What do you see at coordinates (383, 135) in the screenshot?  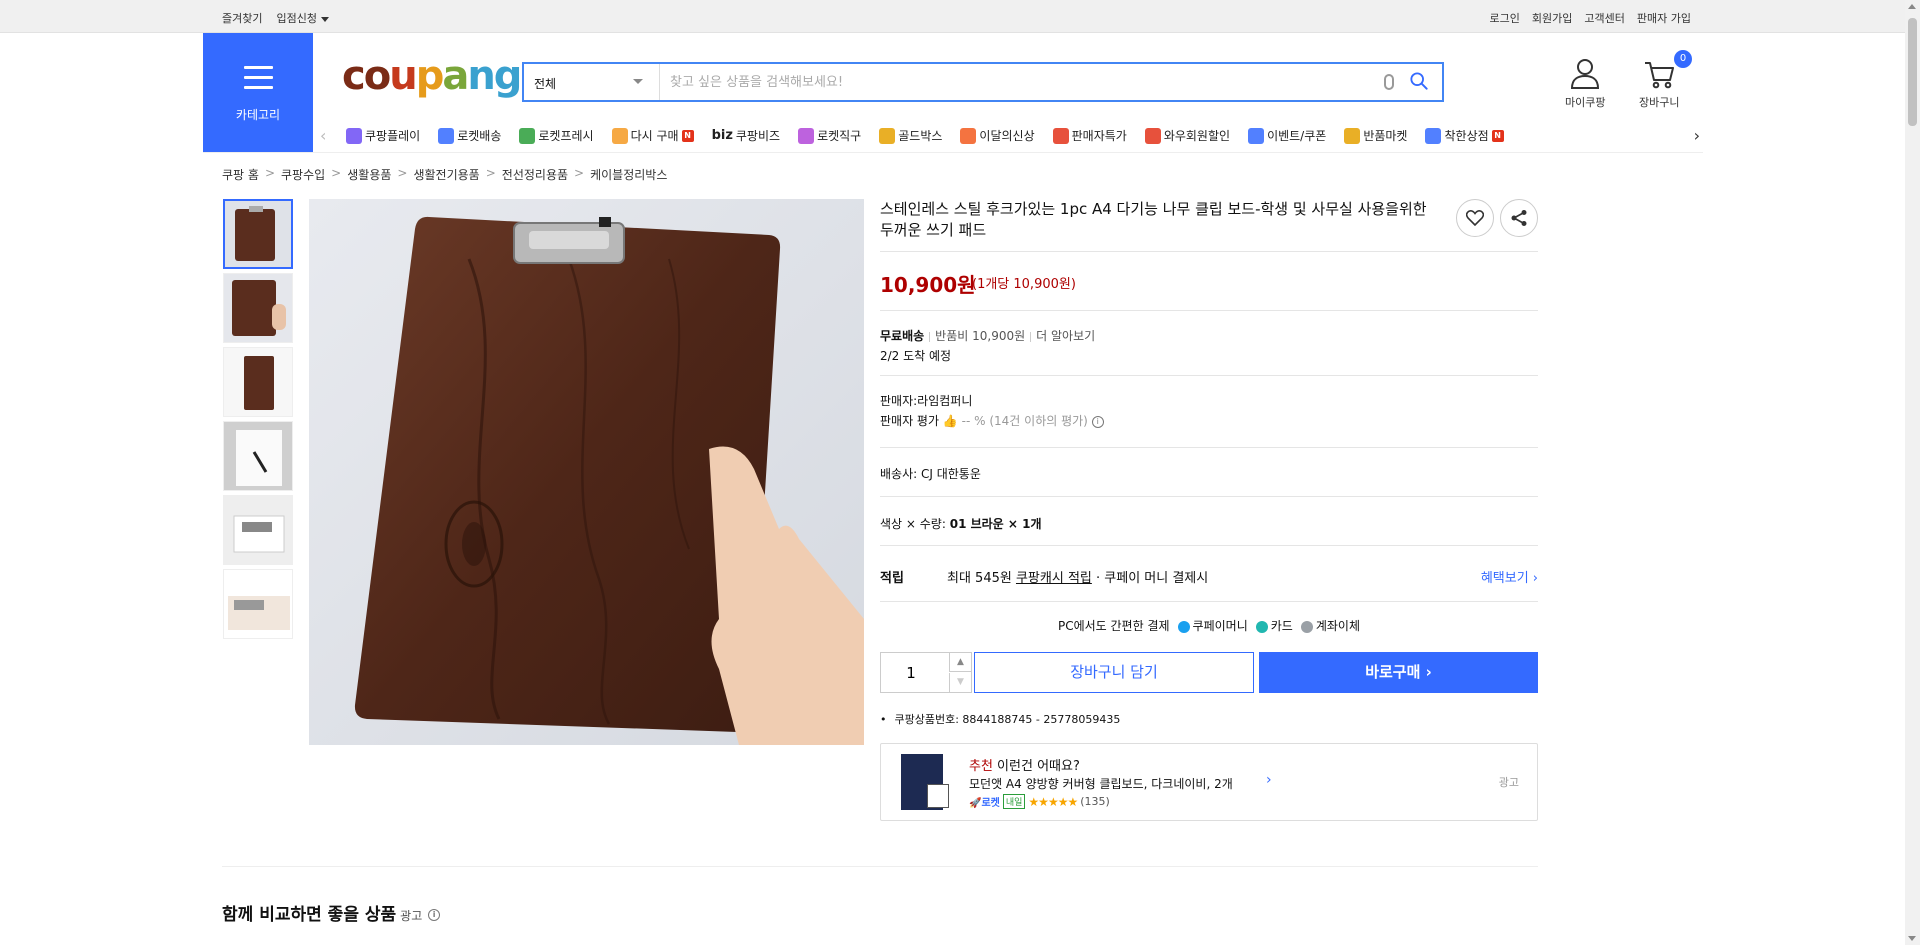 I see `nav-item-0: 쿠팡플레이` at bounding box center [383, 135].